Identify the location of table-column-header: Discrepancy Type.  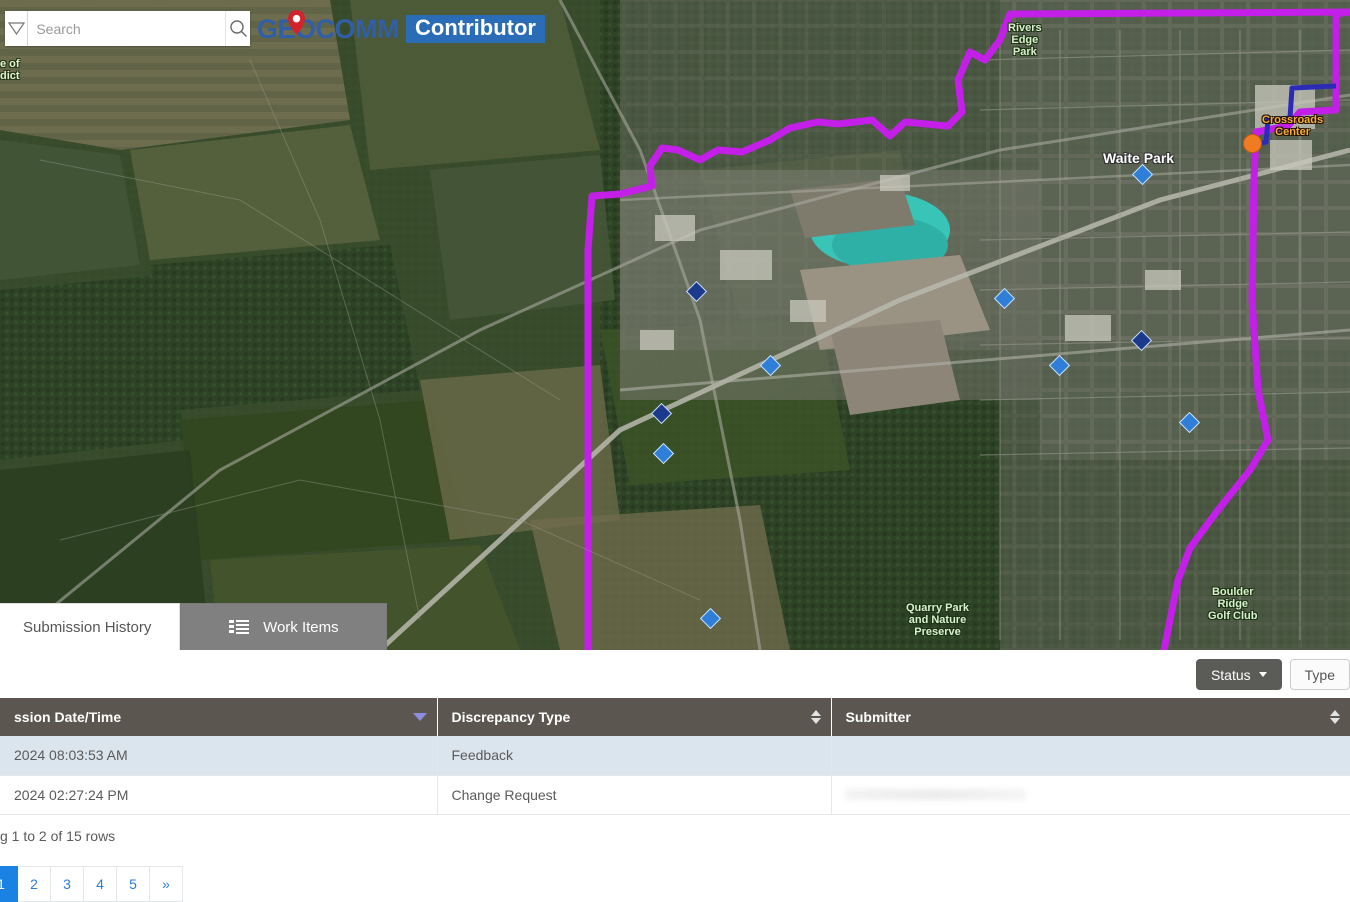
(634, 717).